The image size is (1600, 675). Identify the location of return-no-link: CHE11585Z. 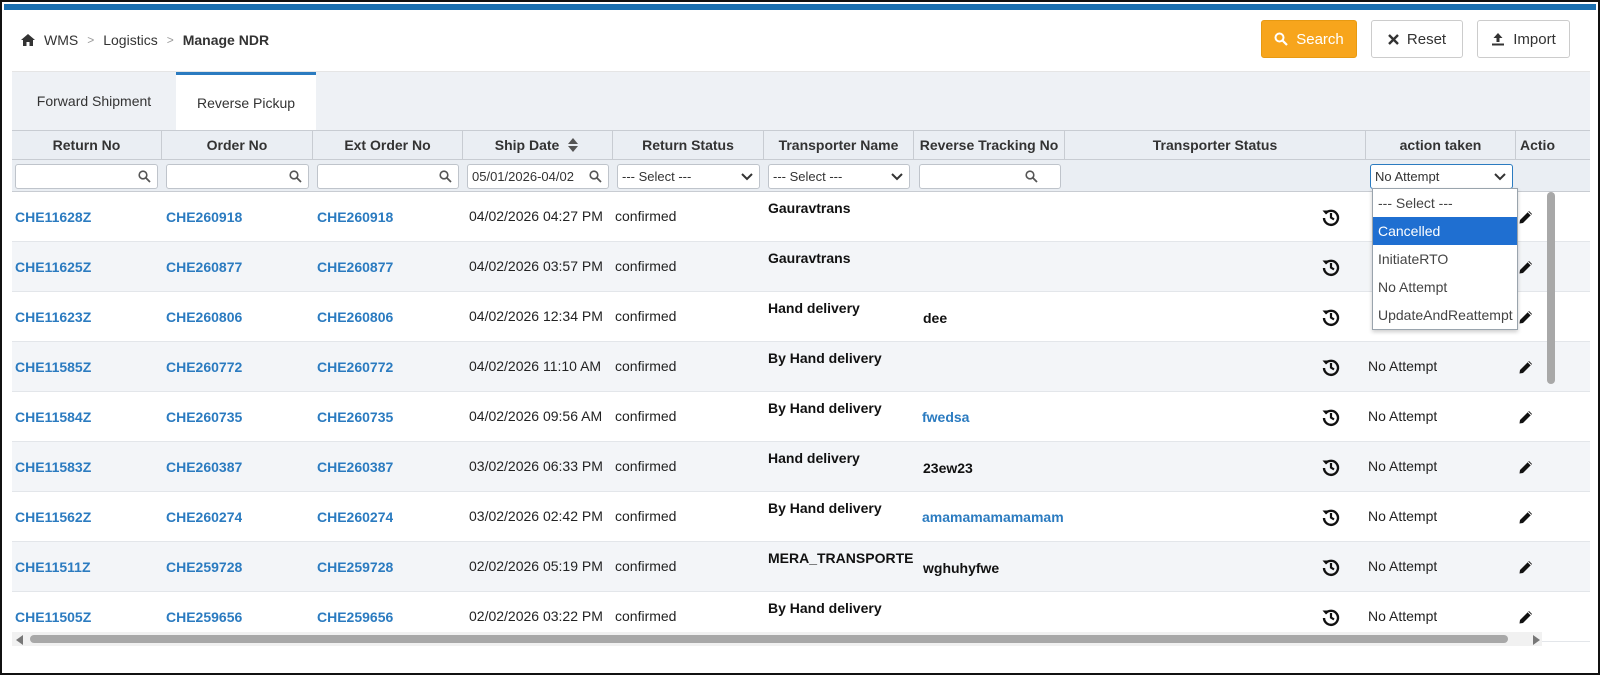
(53, 367).